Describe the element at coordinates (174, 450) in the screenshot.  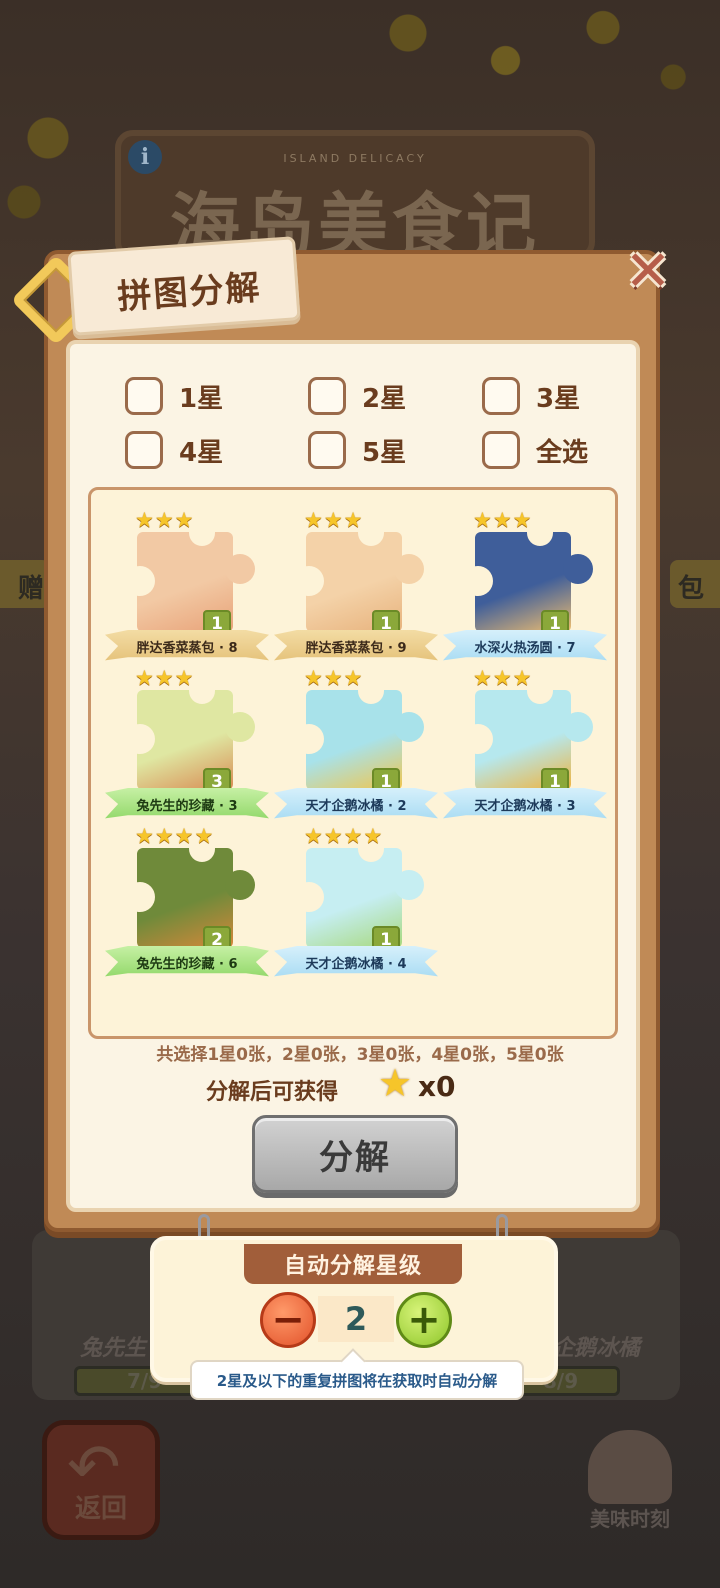
I see `filter-4-star: 4星` at that location.